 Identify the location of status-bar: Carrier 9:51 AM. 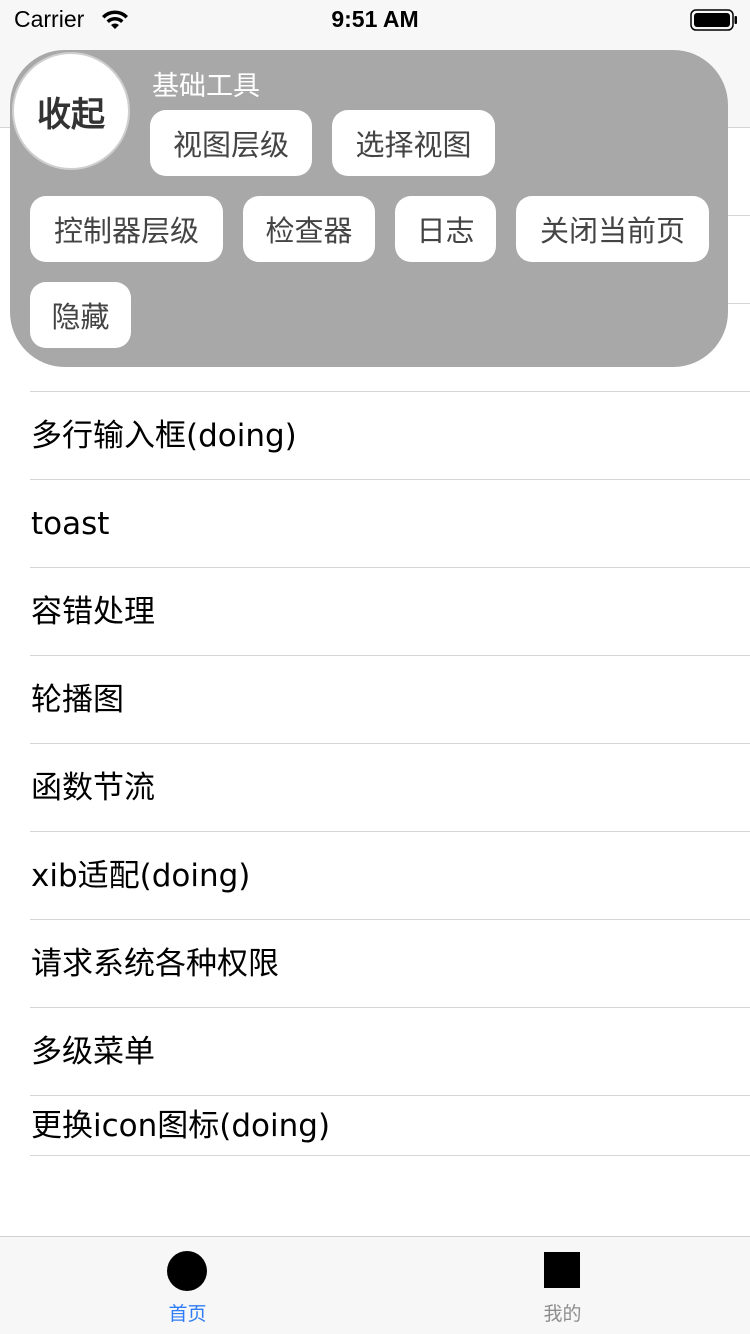
(375, 20).